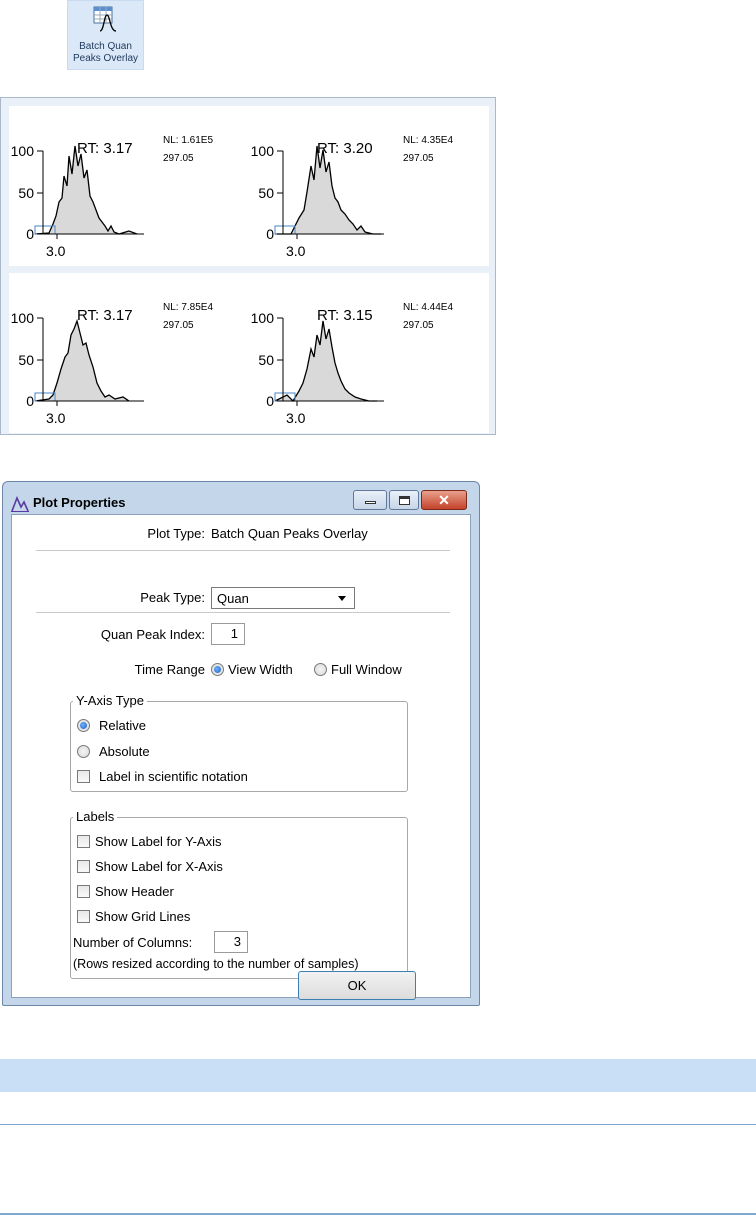  I want to click on show-grid-lines-checkbox, so click(83, 916).